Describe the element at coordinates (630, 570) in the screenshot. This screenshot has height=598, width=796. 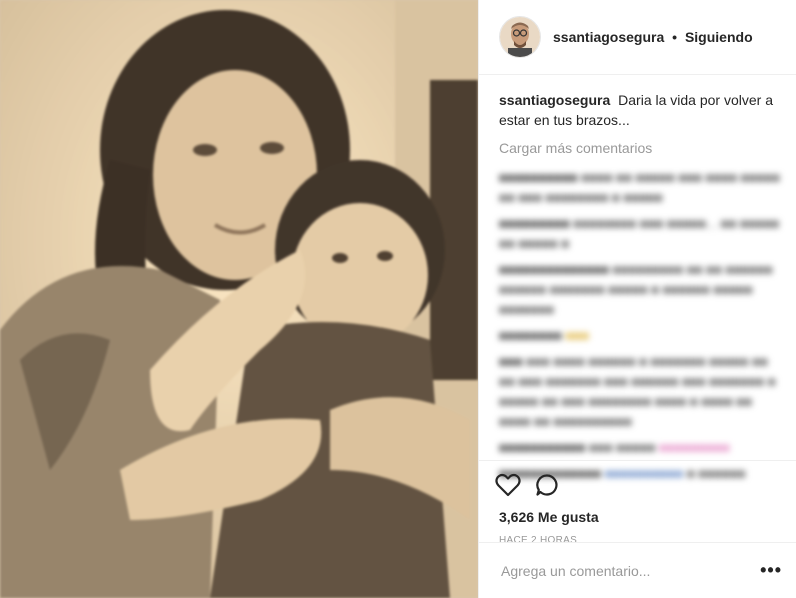
I see `comment-input` at that location.